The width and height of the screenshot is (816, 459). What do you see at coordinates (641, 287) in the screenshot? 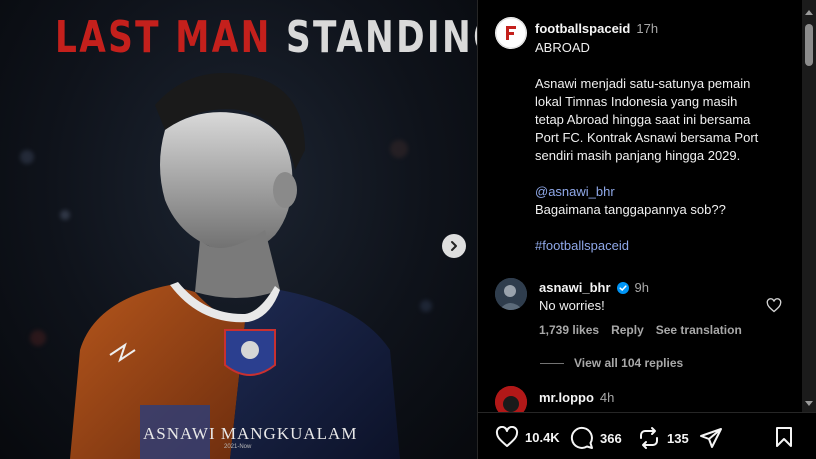
I see `comment-time: 9h` at bounding box center [641, 287].